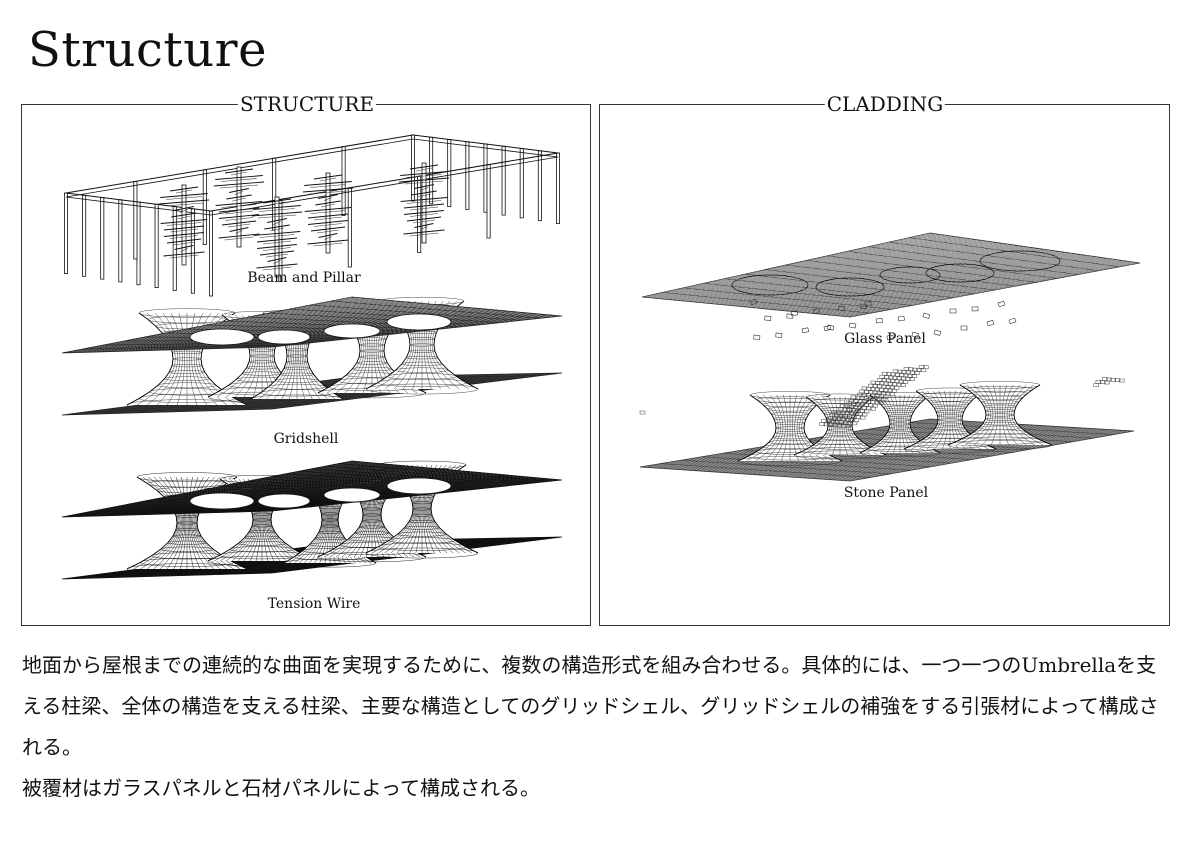 This screenshot has width=1191, height=842. Describe the element at coordinates (304, 278) in the screenshot. I see `caption-beam-pillar: Beam and Pillar` at that location.